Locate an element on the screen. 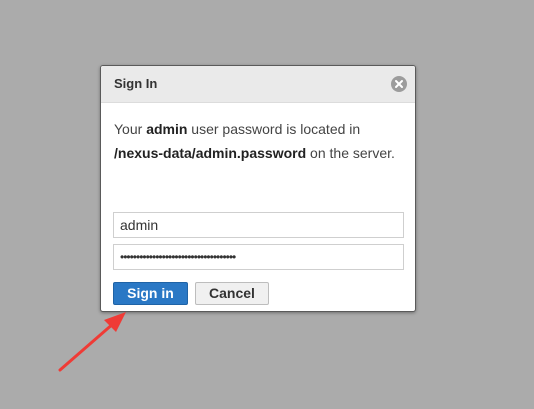 The width and height of the screenshot is (534, 409). close-icon is located at coordinates (399, 84).